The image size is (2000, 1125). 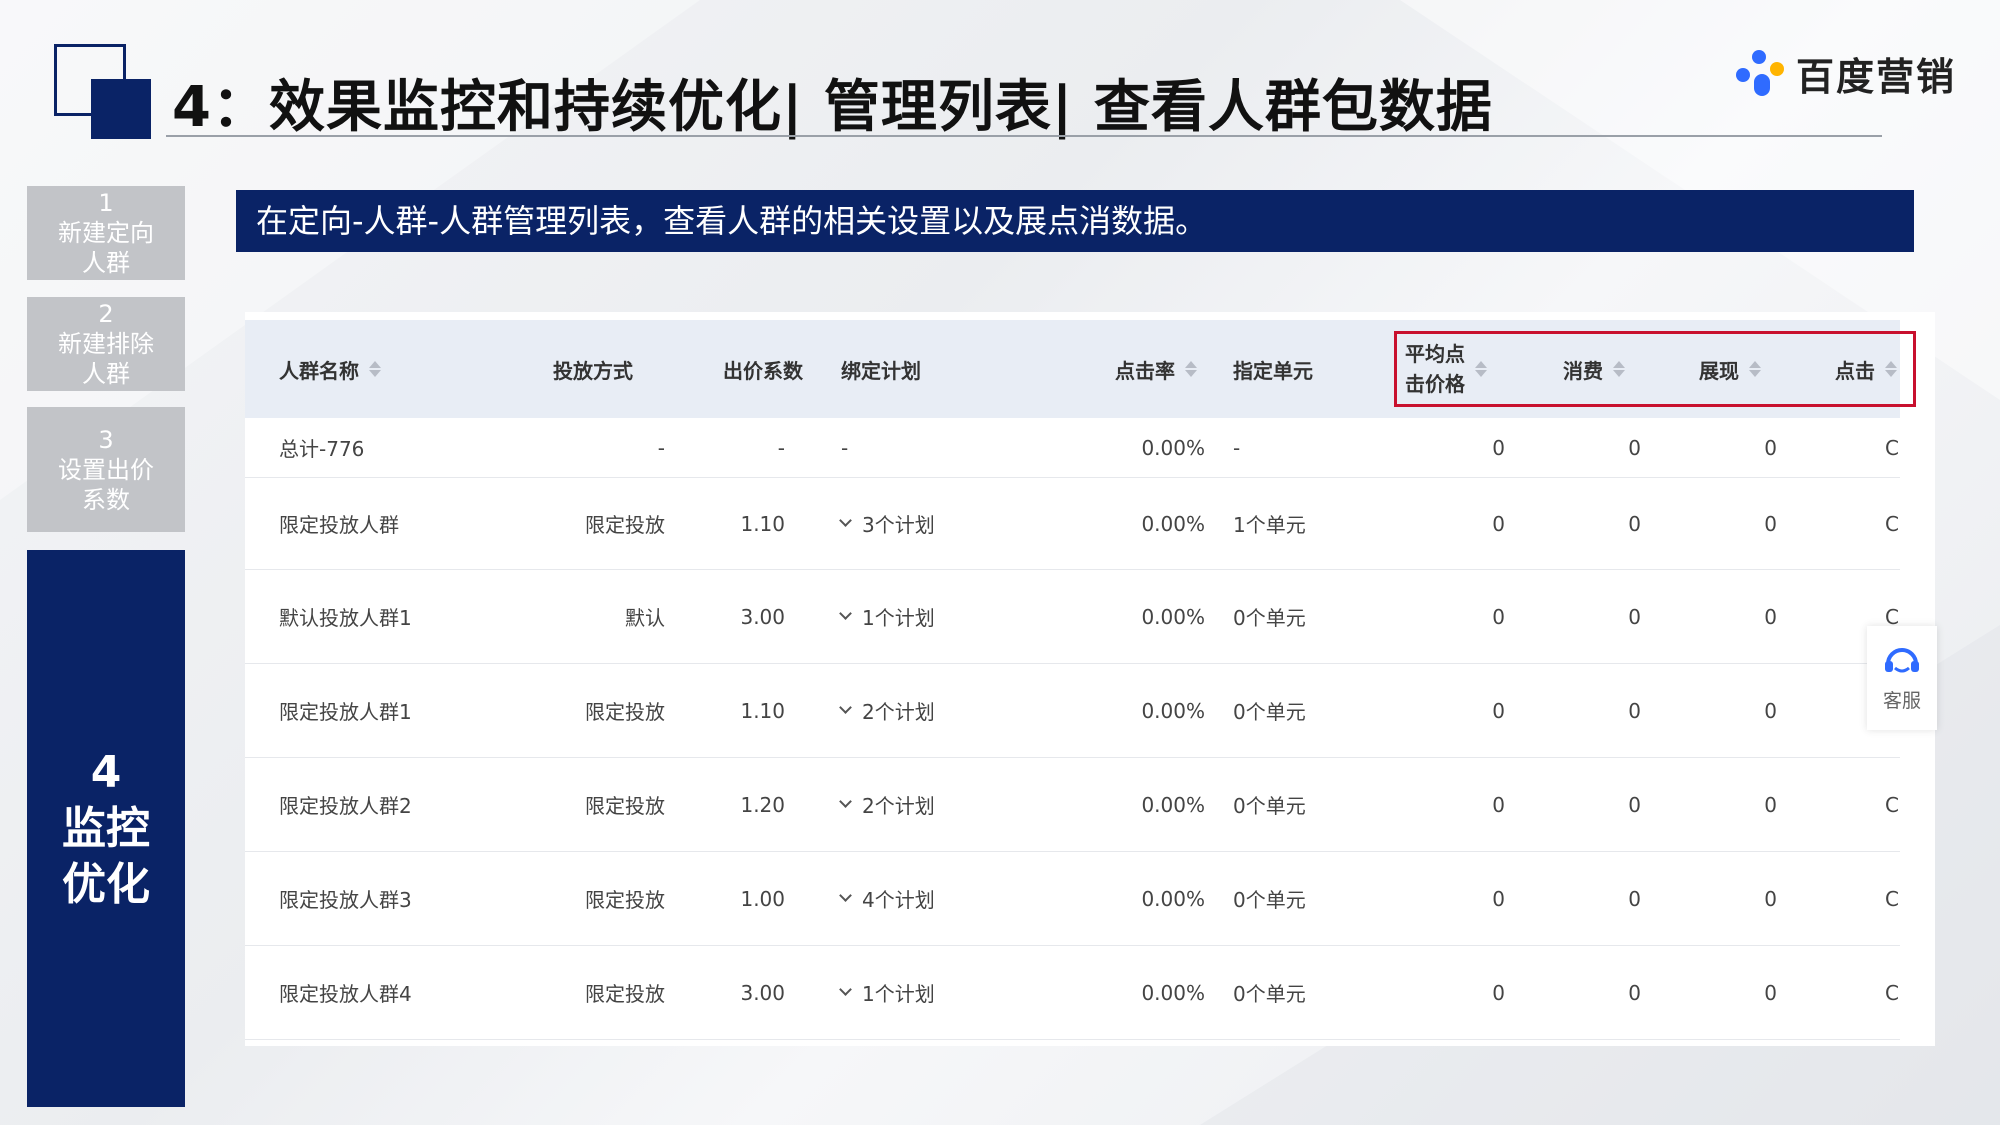 I want to click on col-header-cost: 消费, so click(x=1594, y=369).